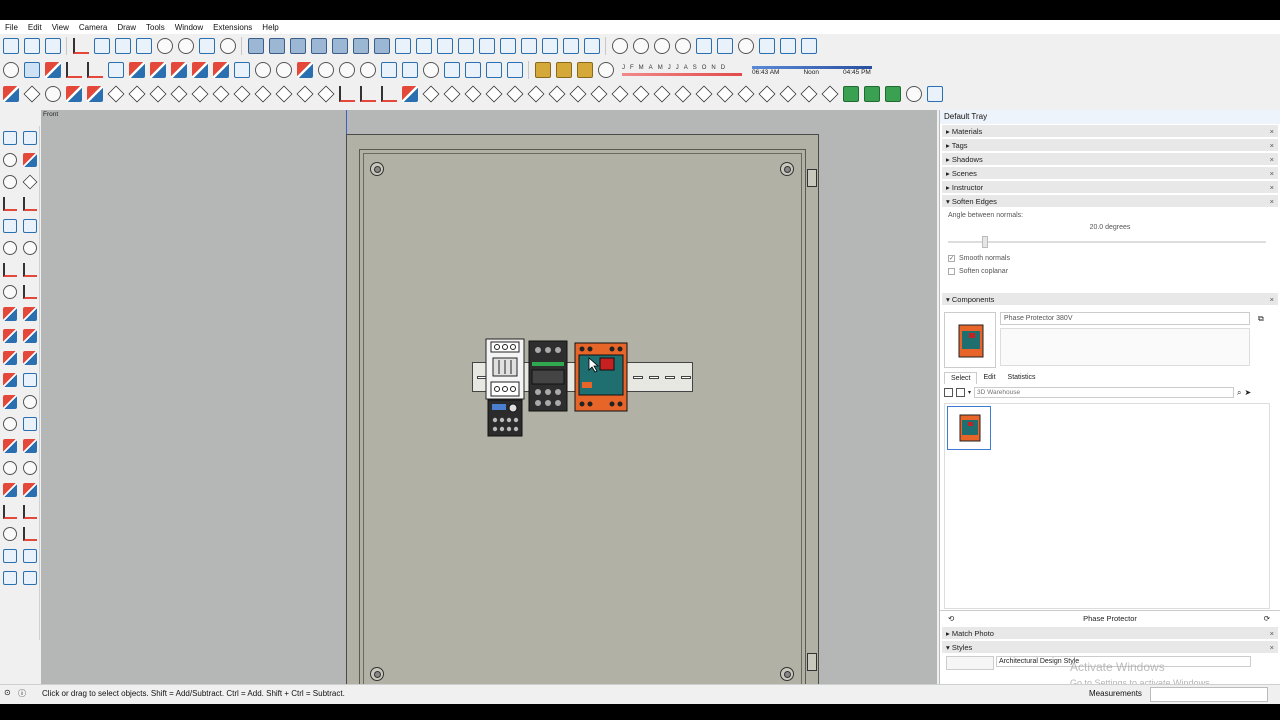 This screenshot has width=1280, height=720. What do you see at coordinates (126, 27) in the screenshot?
I see `menu-draw: Draw` at bounding box center [126, 27].